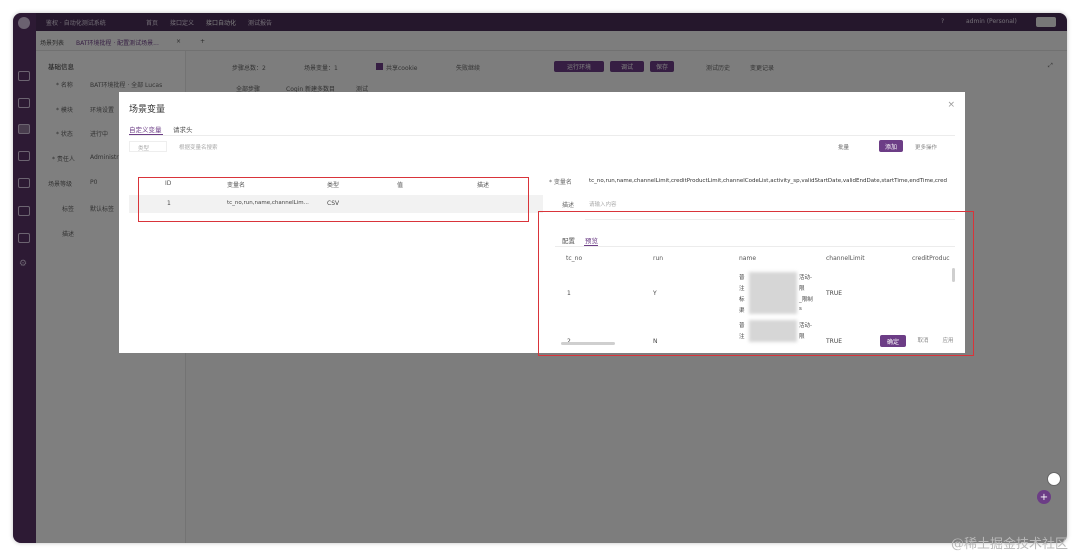  I want to click on tab-custom-variables: 自定义变量, so click(145, 129).